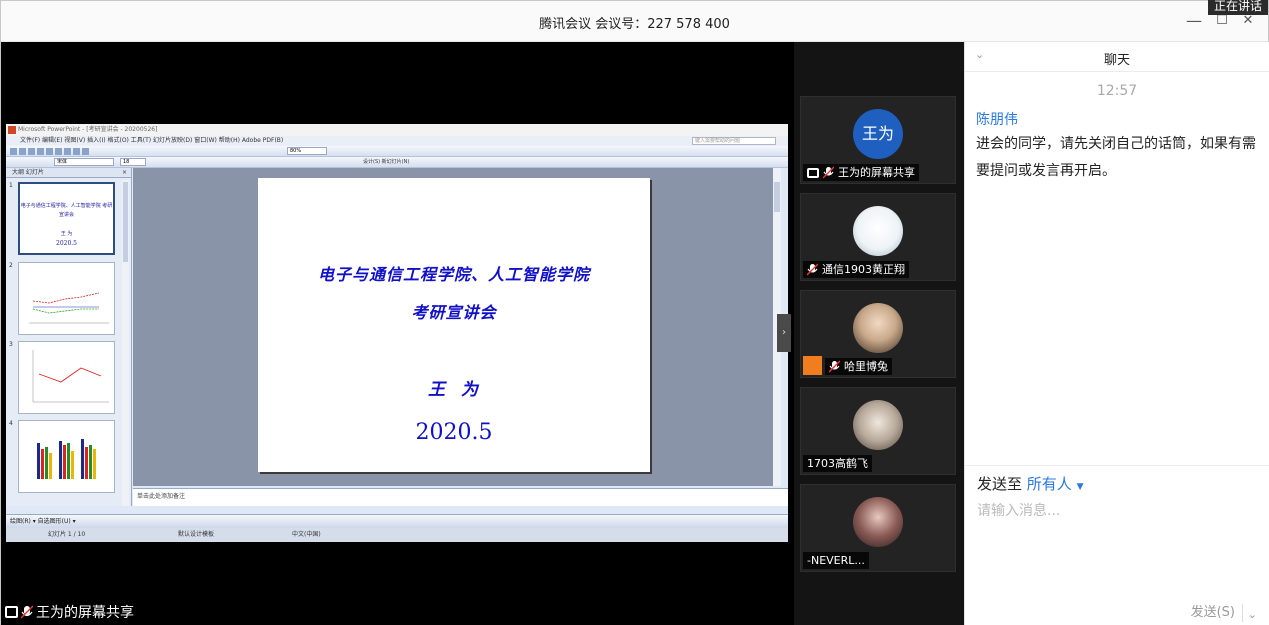 Image resolution: width=1269 pixels, height=625 pixels. Describe the element at coordinates (997, 120) in the screenshot. I see `message-sender: 陈朋伟` at that location.